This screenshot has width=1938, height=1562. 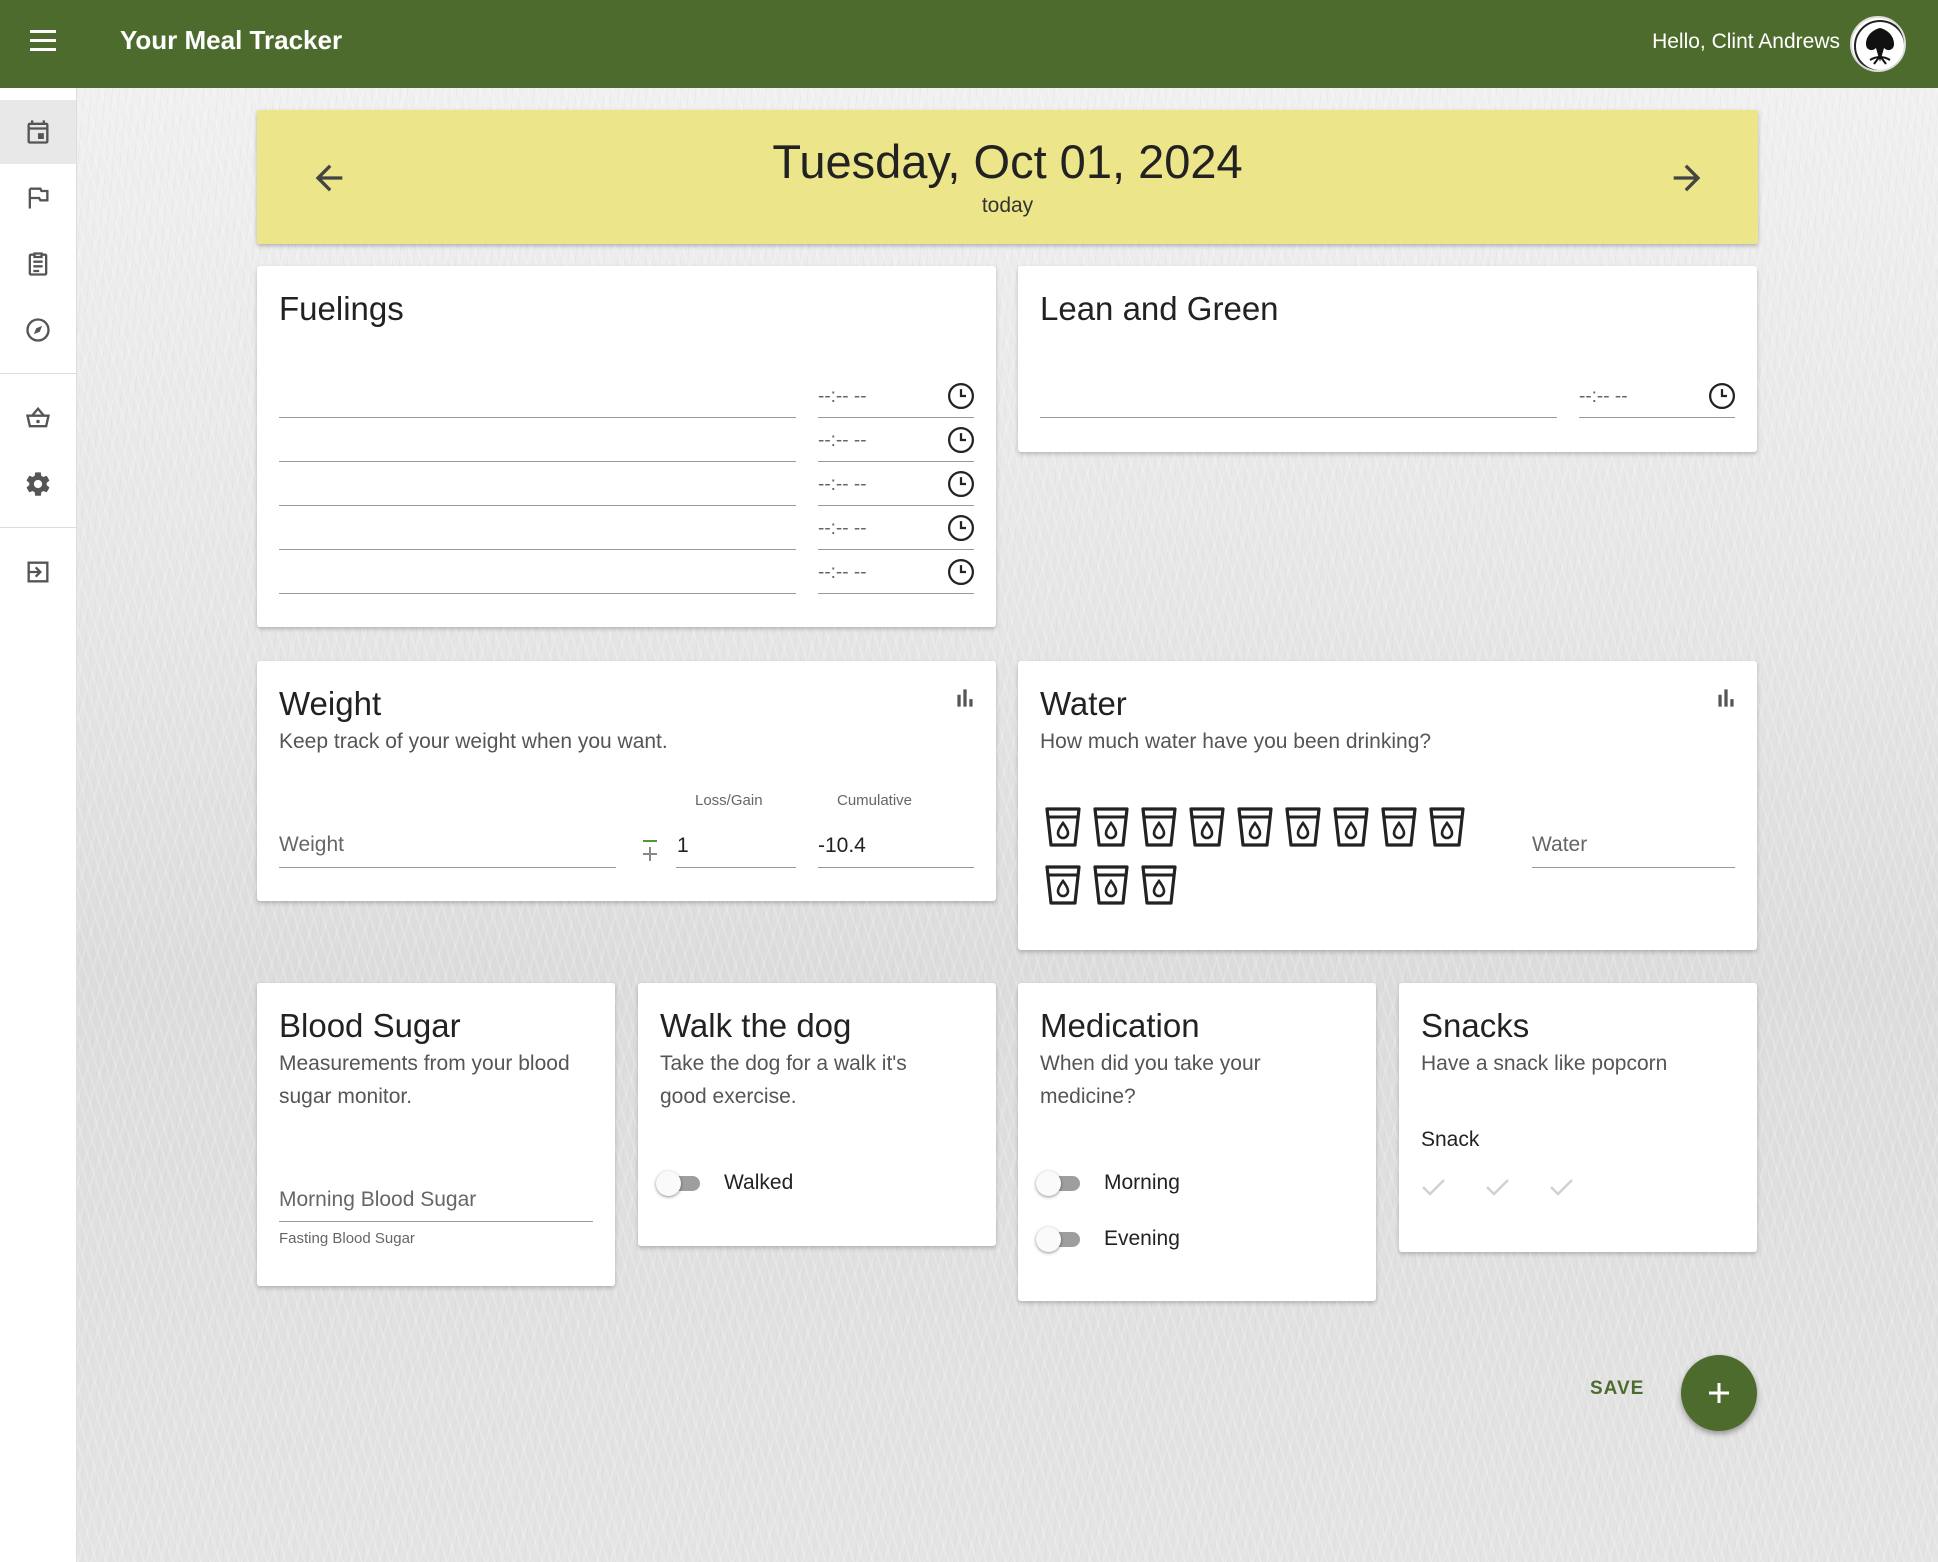 I want to click on nav-explore, so click(x=38, y=330).